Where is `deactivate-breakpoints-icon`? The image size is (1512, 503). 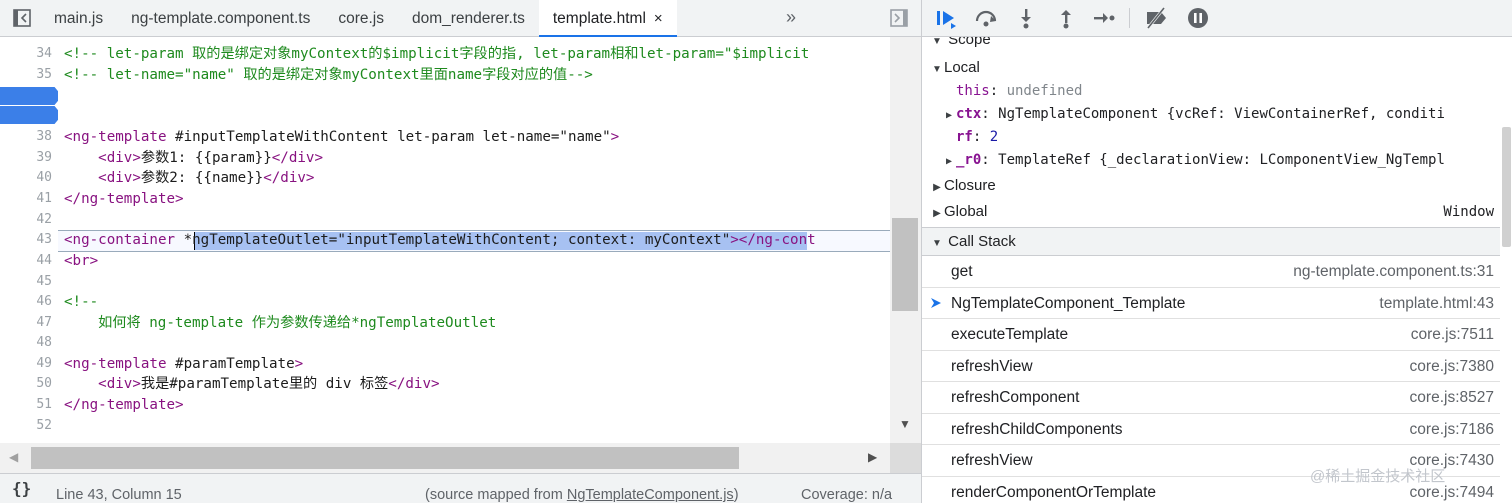
deactivate-breakpoints-icon is located at coordinates (1156, 18).